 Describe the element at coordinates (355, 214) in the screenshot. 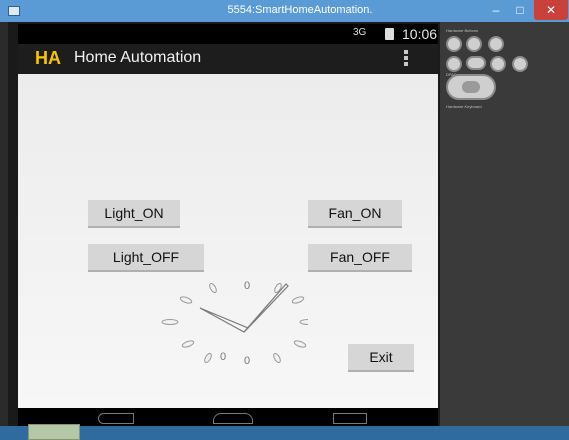

I see `fan-on-button: Fan_ON` at that location.